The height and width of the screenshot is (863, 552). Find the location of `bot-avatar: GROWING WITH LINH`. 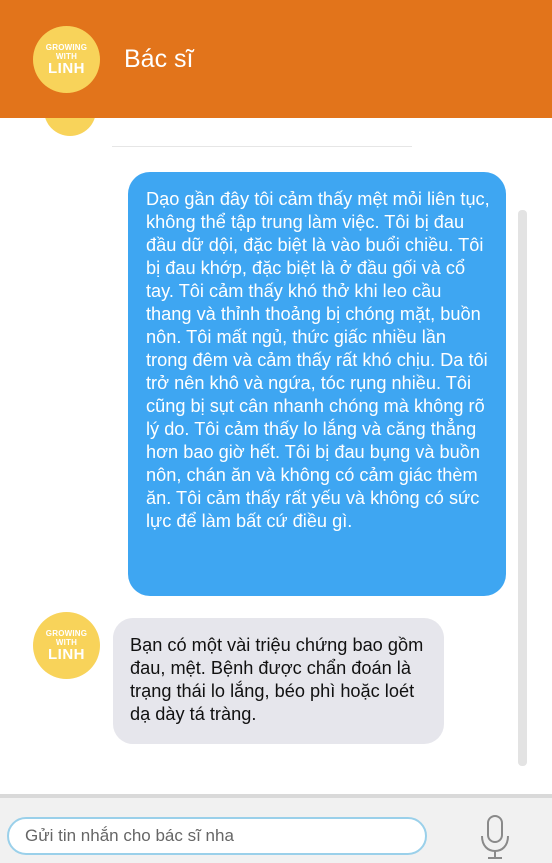

bot-avatar: GROWING WITH LINH is located at coordinates (66, 645).